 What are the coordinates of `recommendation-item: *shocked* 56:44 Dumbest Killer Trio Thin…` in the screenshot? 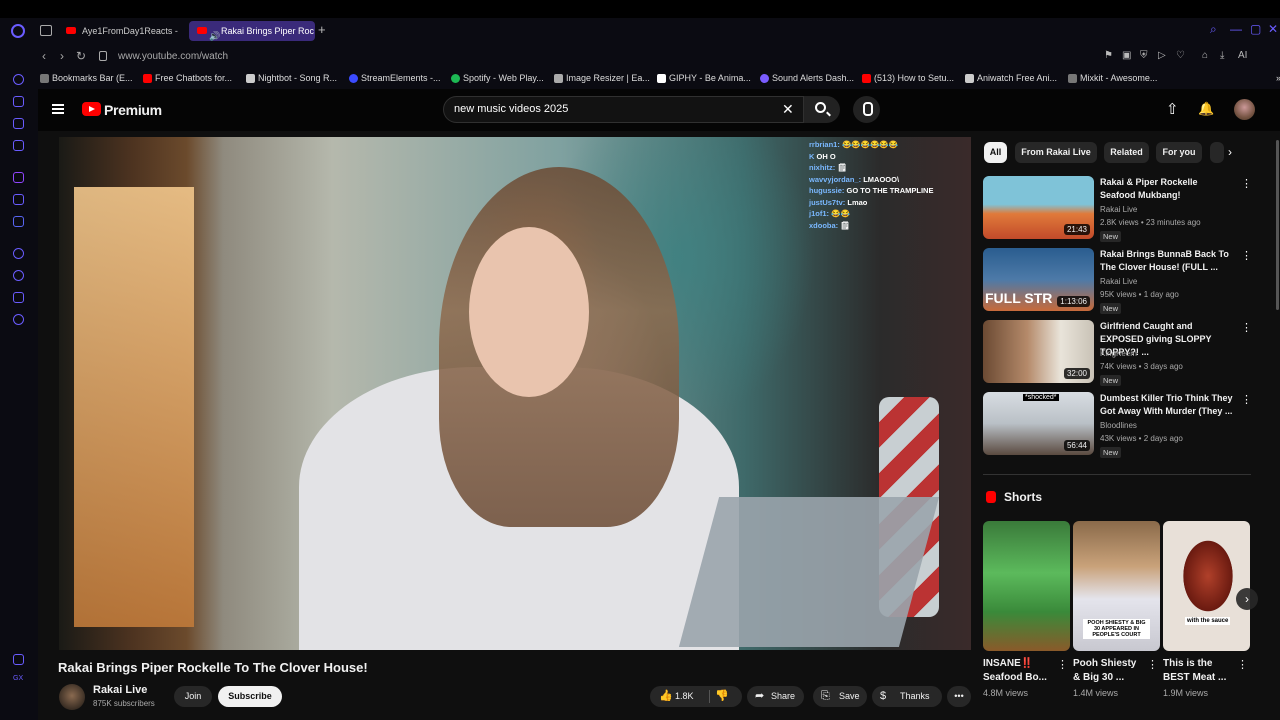 It's located at (1118, 425).